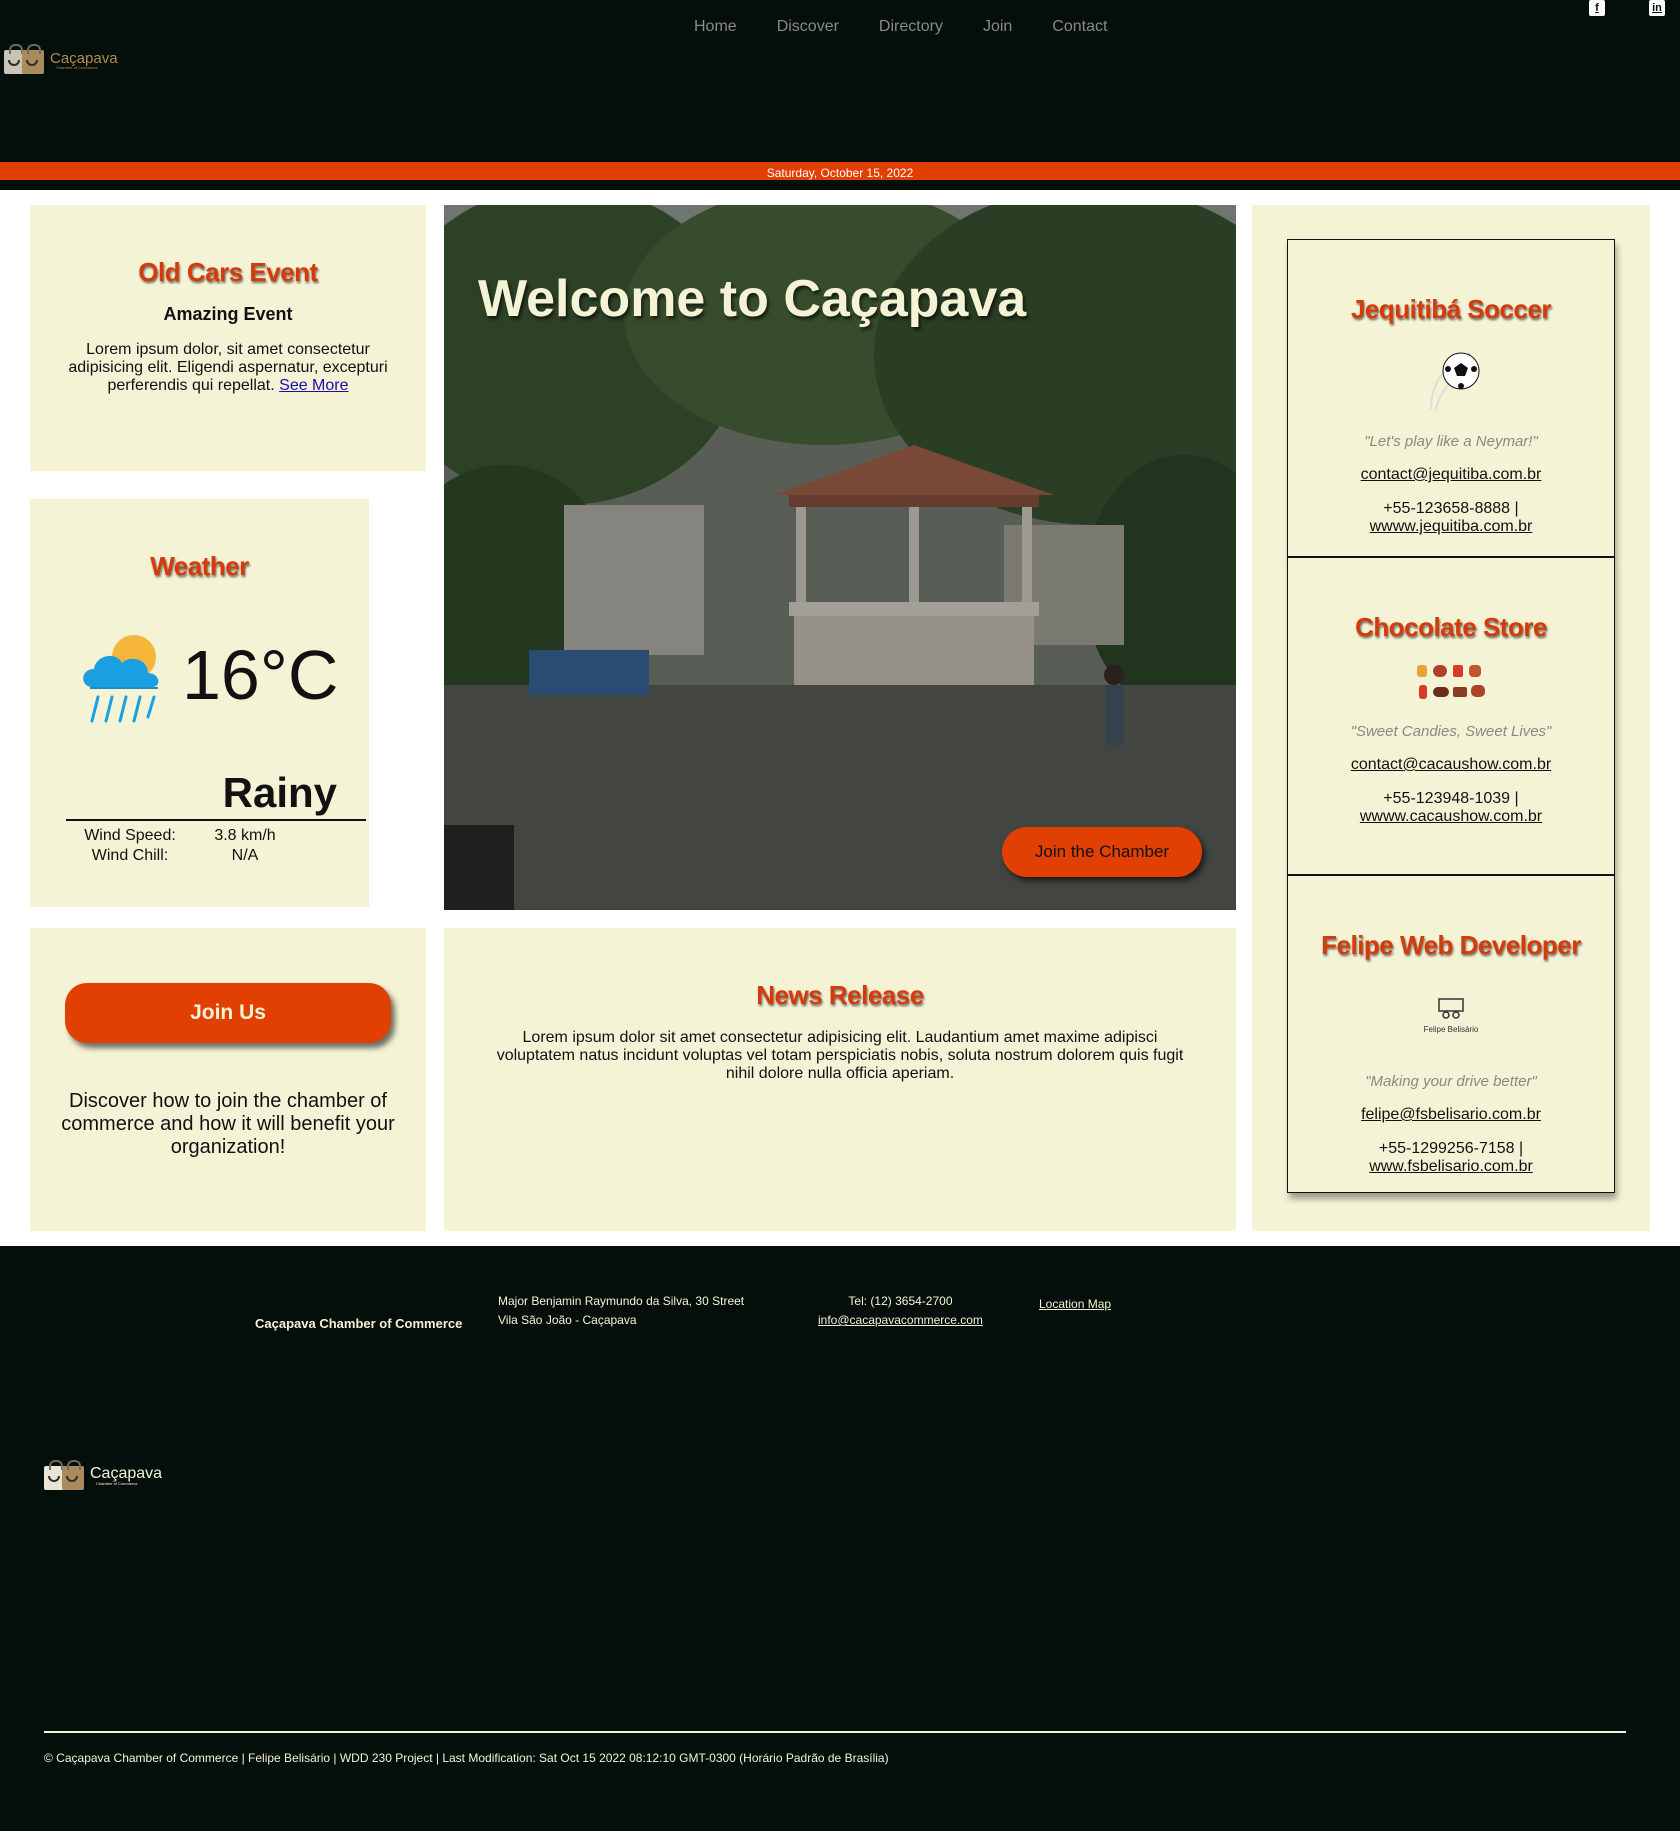 The height and width of the screenshot is (1831, 1680). Describe the element at coordinates (1451, 1115) in the screenshot. I see `business-email-link: felipe@fsbelisario.com.br` at that location.